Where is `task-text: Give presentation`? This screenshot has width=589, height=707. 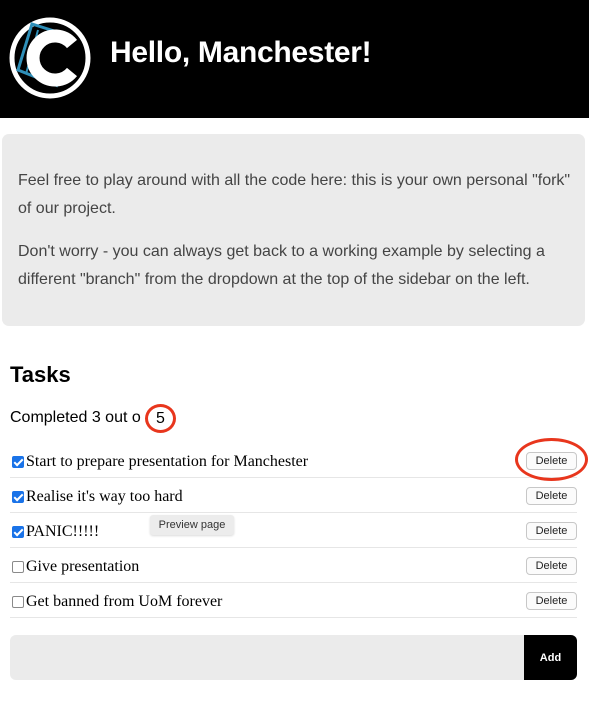 task-text: Give presentation is located at coordinates (83, 566).